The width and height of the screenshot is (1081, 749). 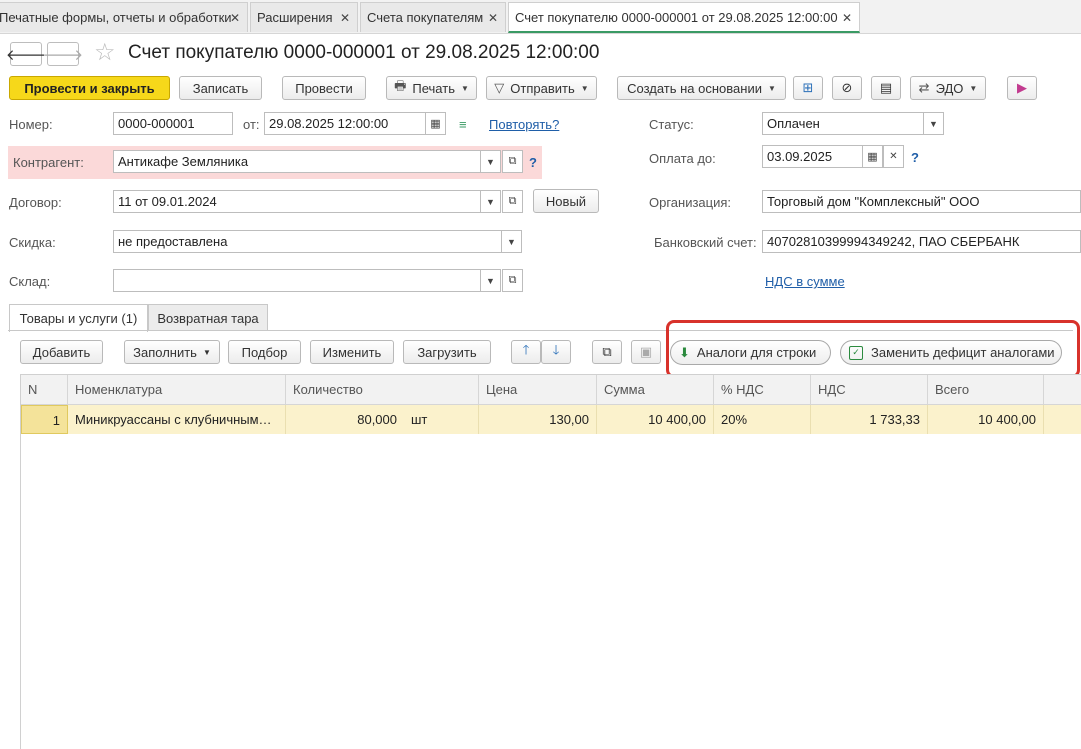 What do you see at coordinates (566, 201) in the screenshot?
I see `new-contract-button: Новый` at bounding box center [566, 201].